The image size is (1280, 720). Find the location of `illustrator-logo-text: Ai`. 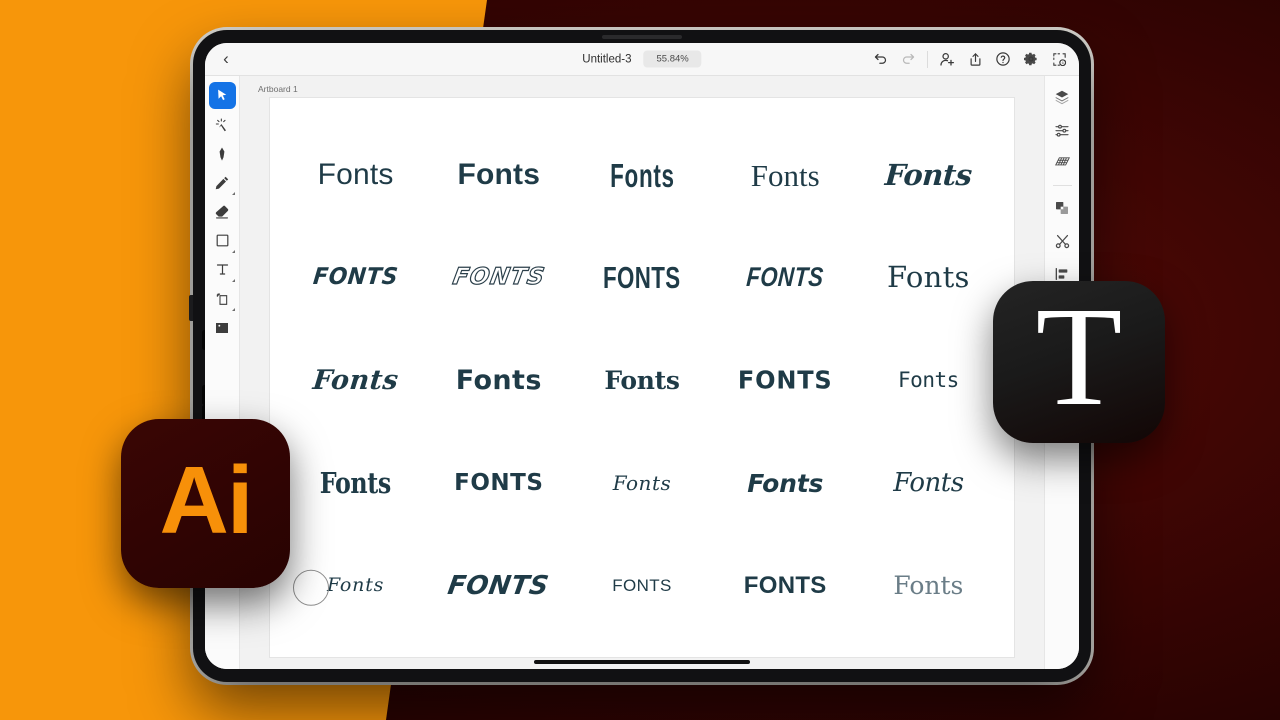

illustrator-logo-text: Ai is located at coordinates (206, 500).